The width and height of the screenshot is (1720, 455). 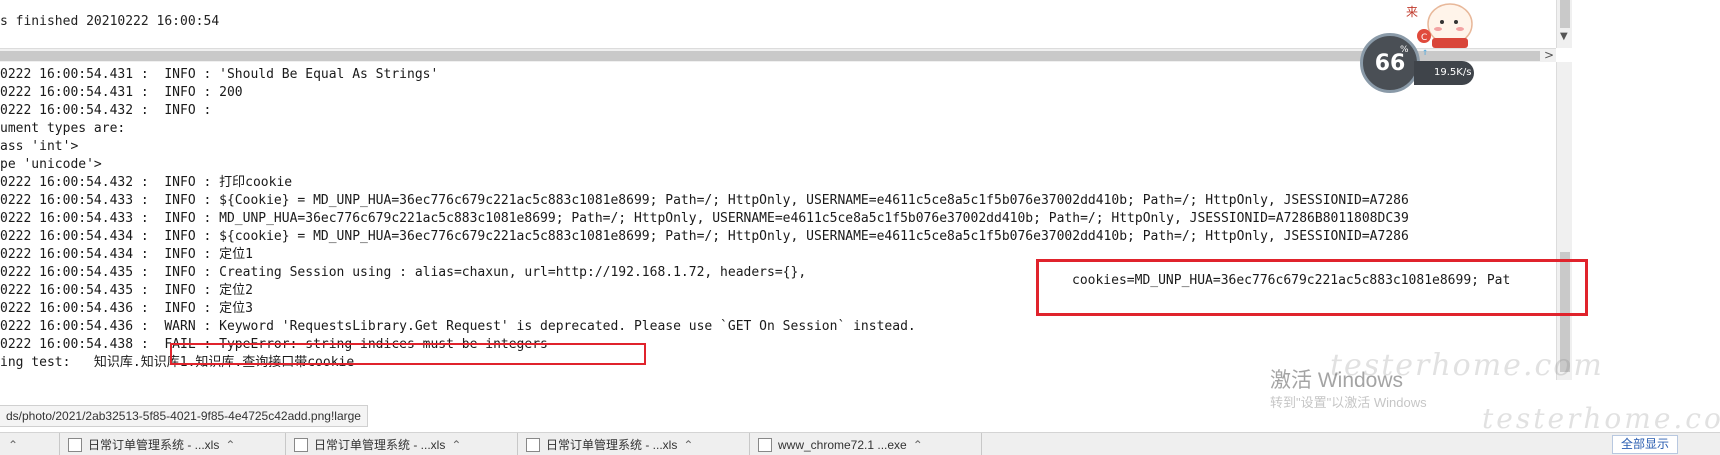 What do you see at coordinates (408, 354) in the screenshot?
I see `fail-highlight-box` at bounding box center [408, 354].